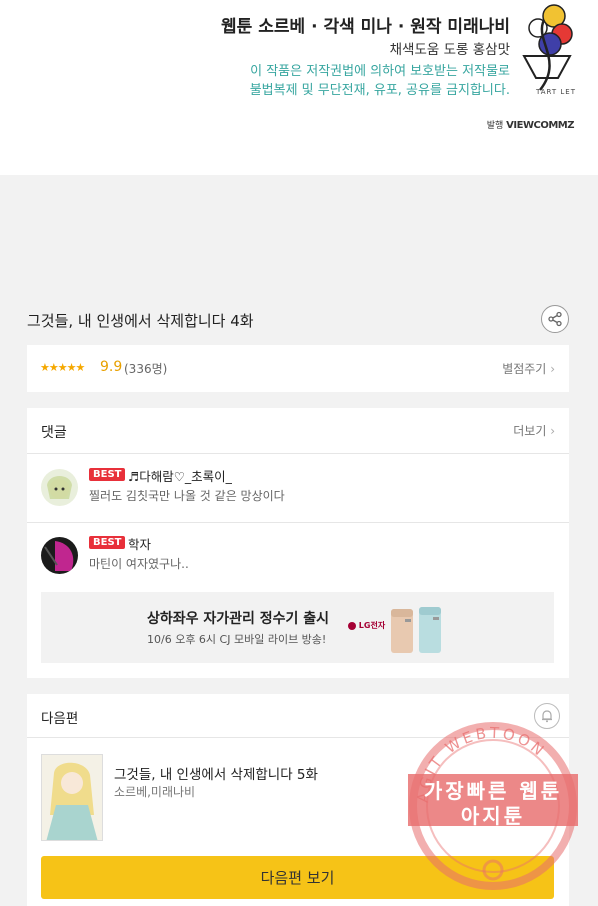 This screenshot has width=598, height=906. Describe the element at coordinates (140, 321) in the screenshot. I see `episode-title: 그것들, 내 인생에서 삭제합니다 4화` at that location.